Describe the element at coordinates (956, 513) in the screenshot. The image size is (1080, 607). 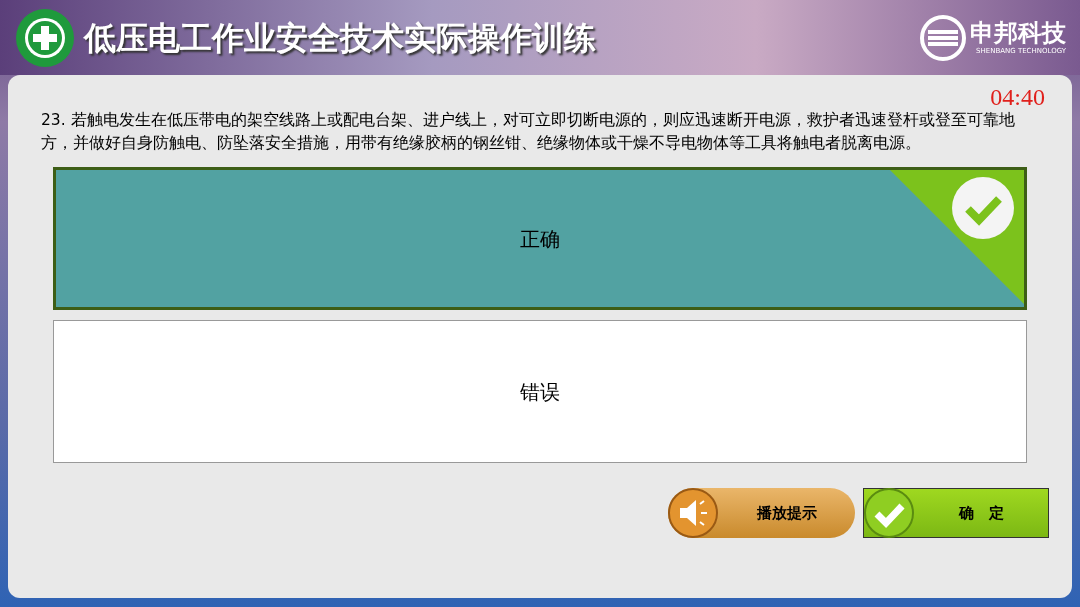
I see `confirm-button: 确 定` at that location.